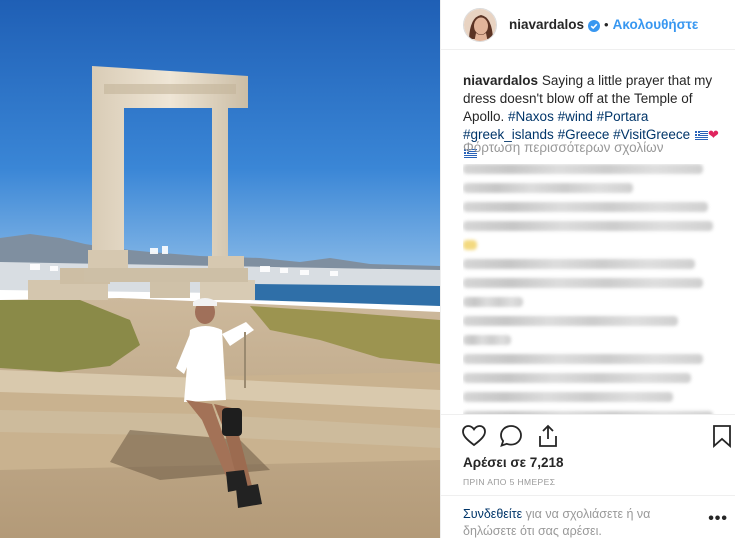  Describe the element at coordinates (563, 147) in the screenshot. I see `load-more-comments-link: Φόρτωση περισσότερων σχολίων` at that location.